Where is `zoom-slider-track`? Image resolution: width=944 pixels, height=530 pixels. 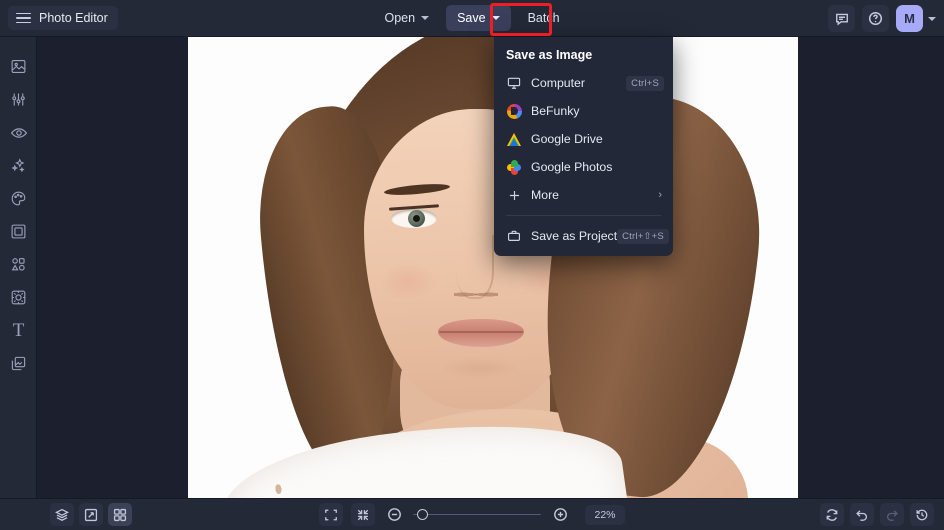
zoom-slider-track is located at coordinates (477, 514).